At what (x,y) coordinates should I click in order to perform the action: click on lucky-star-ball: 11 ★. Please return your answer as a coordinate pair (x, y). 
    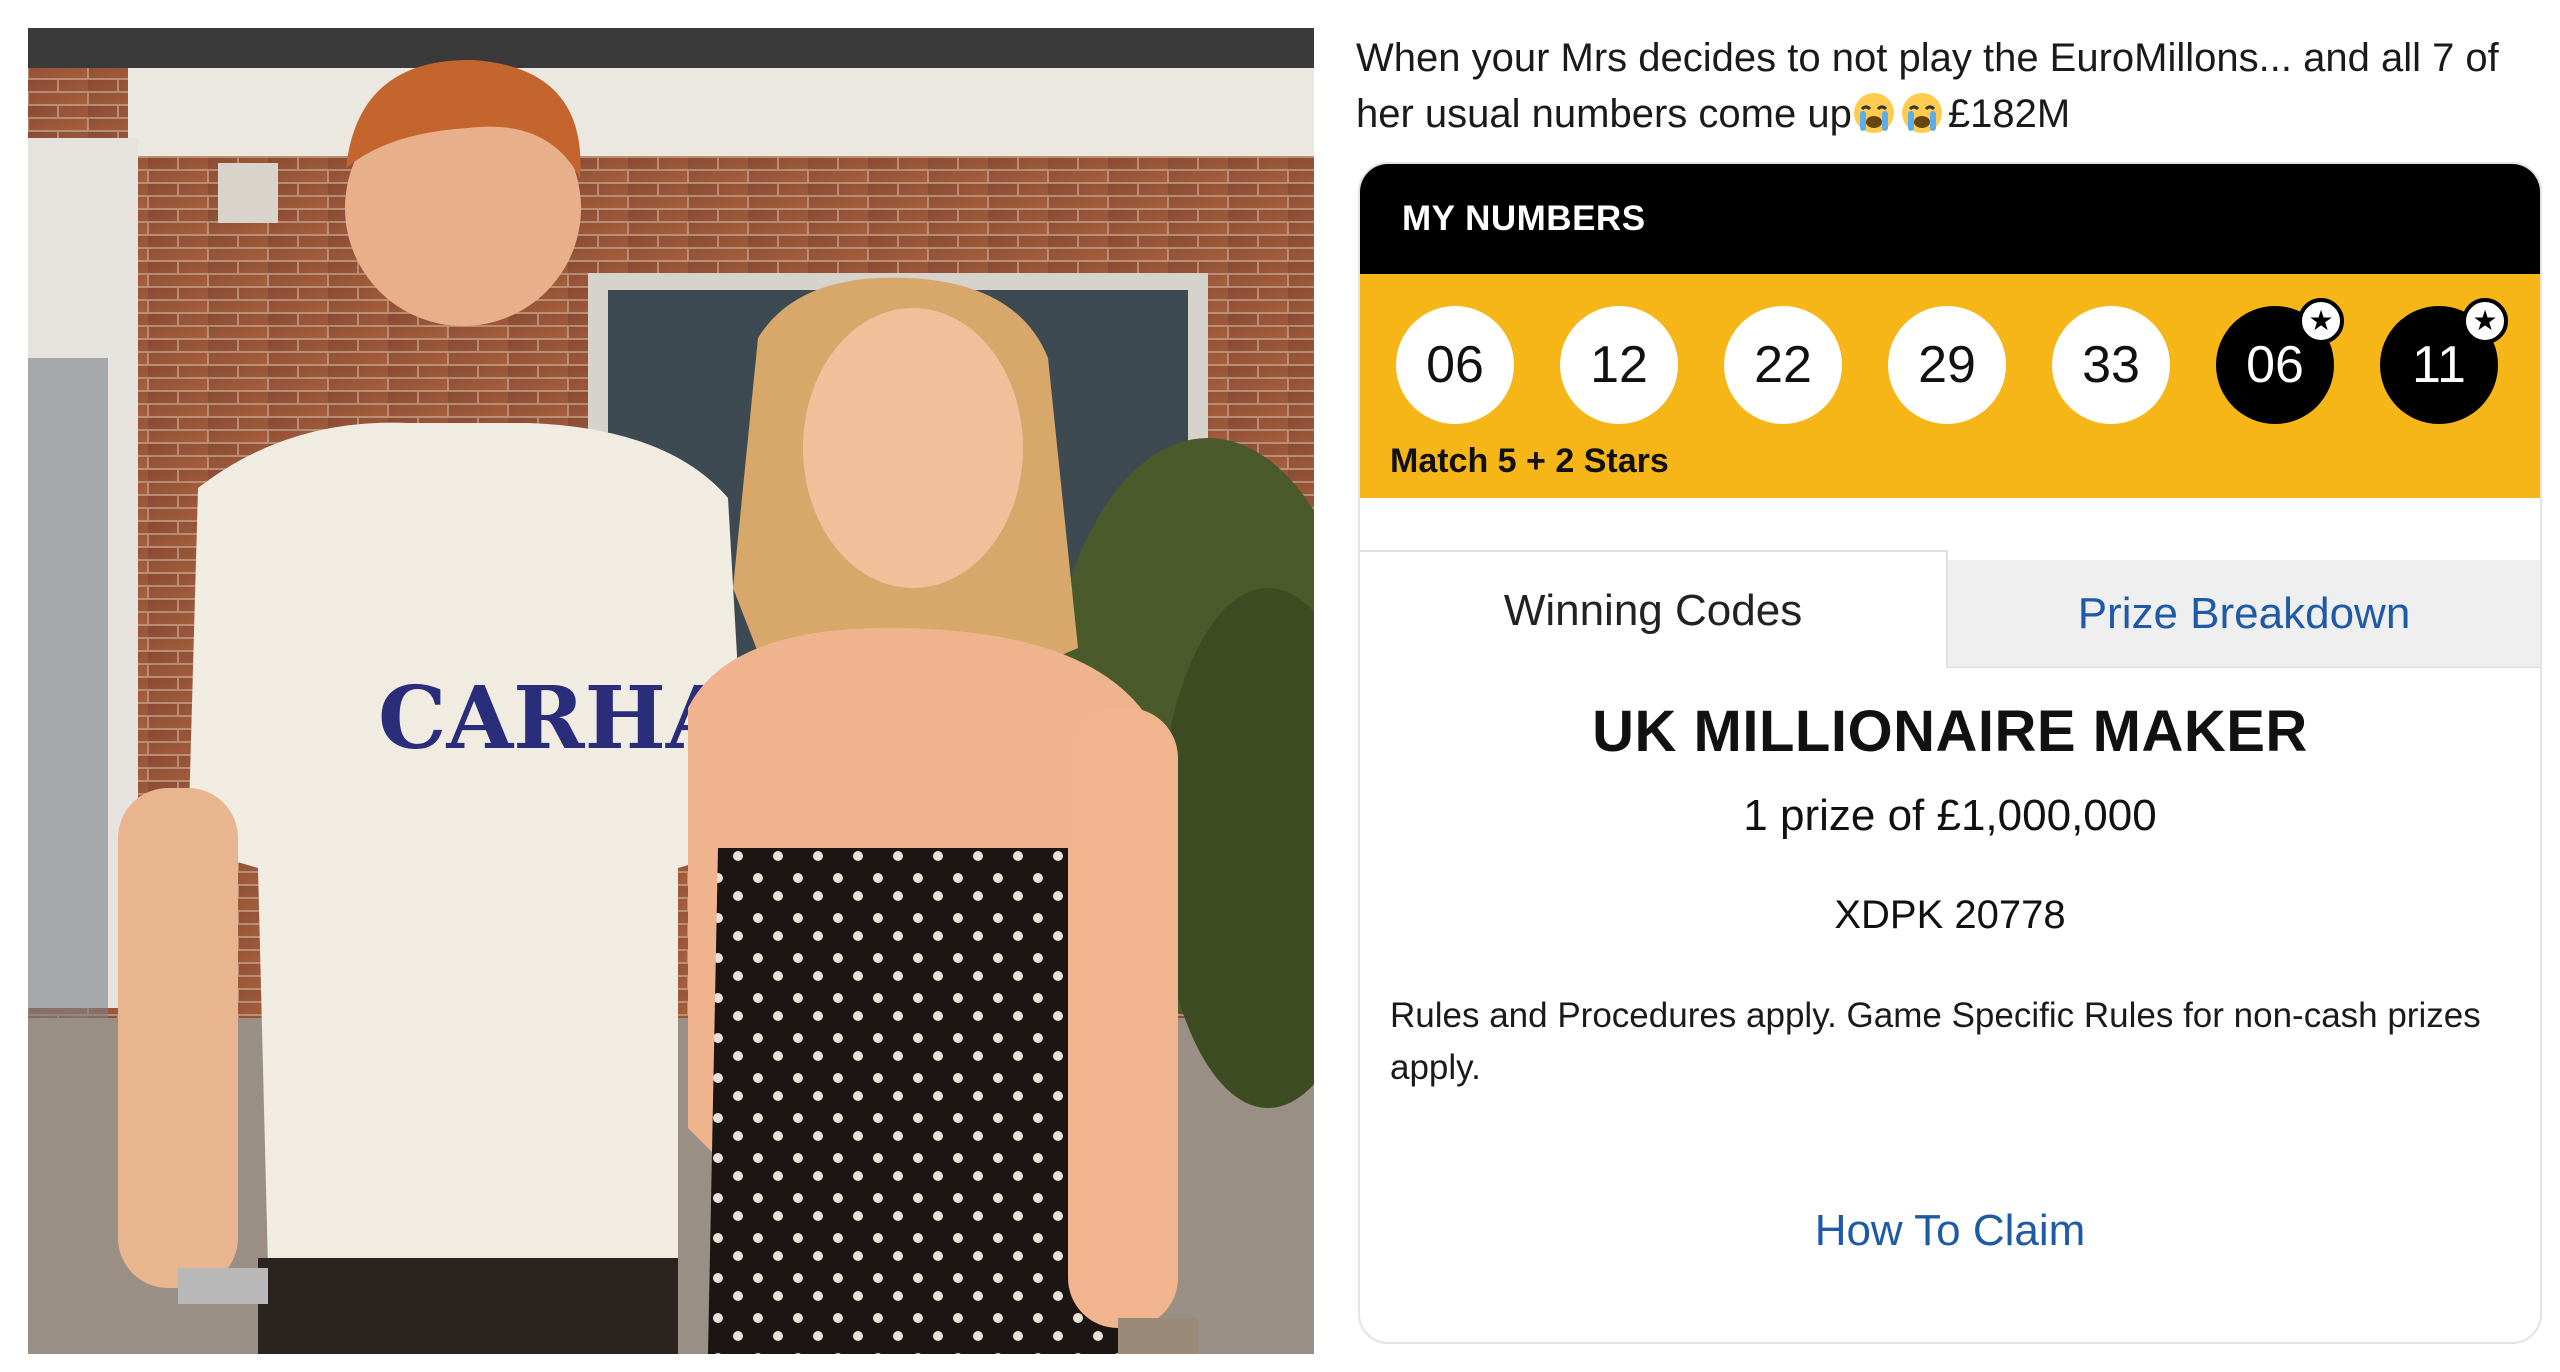
    Looking at the image, I should click on (2444, 361).